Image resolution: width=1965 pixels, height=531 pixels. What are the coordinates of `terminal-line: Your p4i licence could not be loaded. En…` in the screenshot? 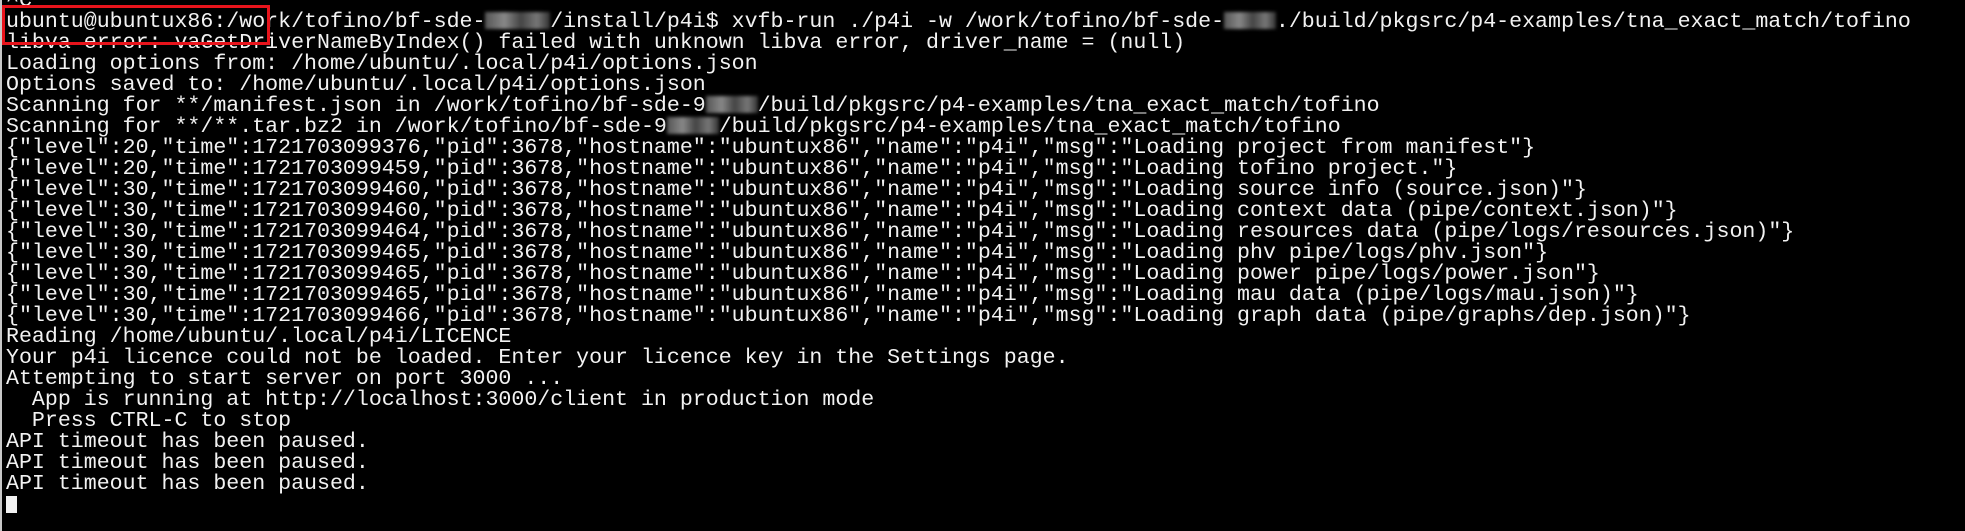 It's located at (958, 358).